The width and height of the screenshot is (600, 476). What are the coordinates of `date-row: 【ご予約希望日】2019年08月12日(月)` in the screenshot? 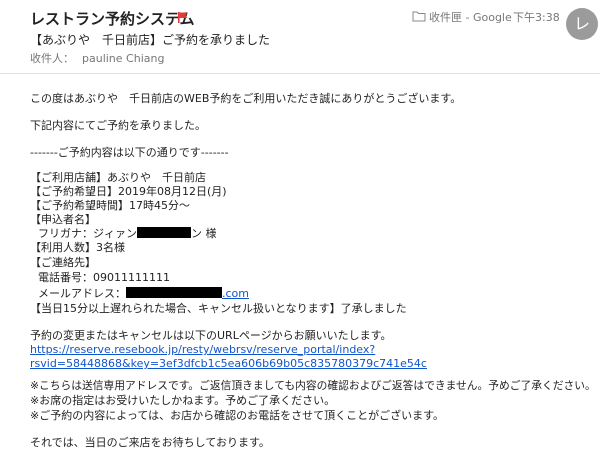 It's located at (128, 191).